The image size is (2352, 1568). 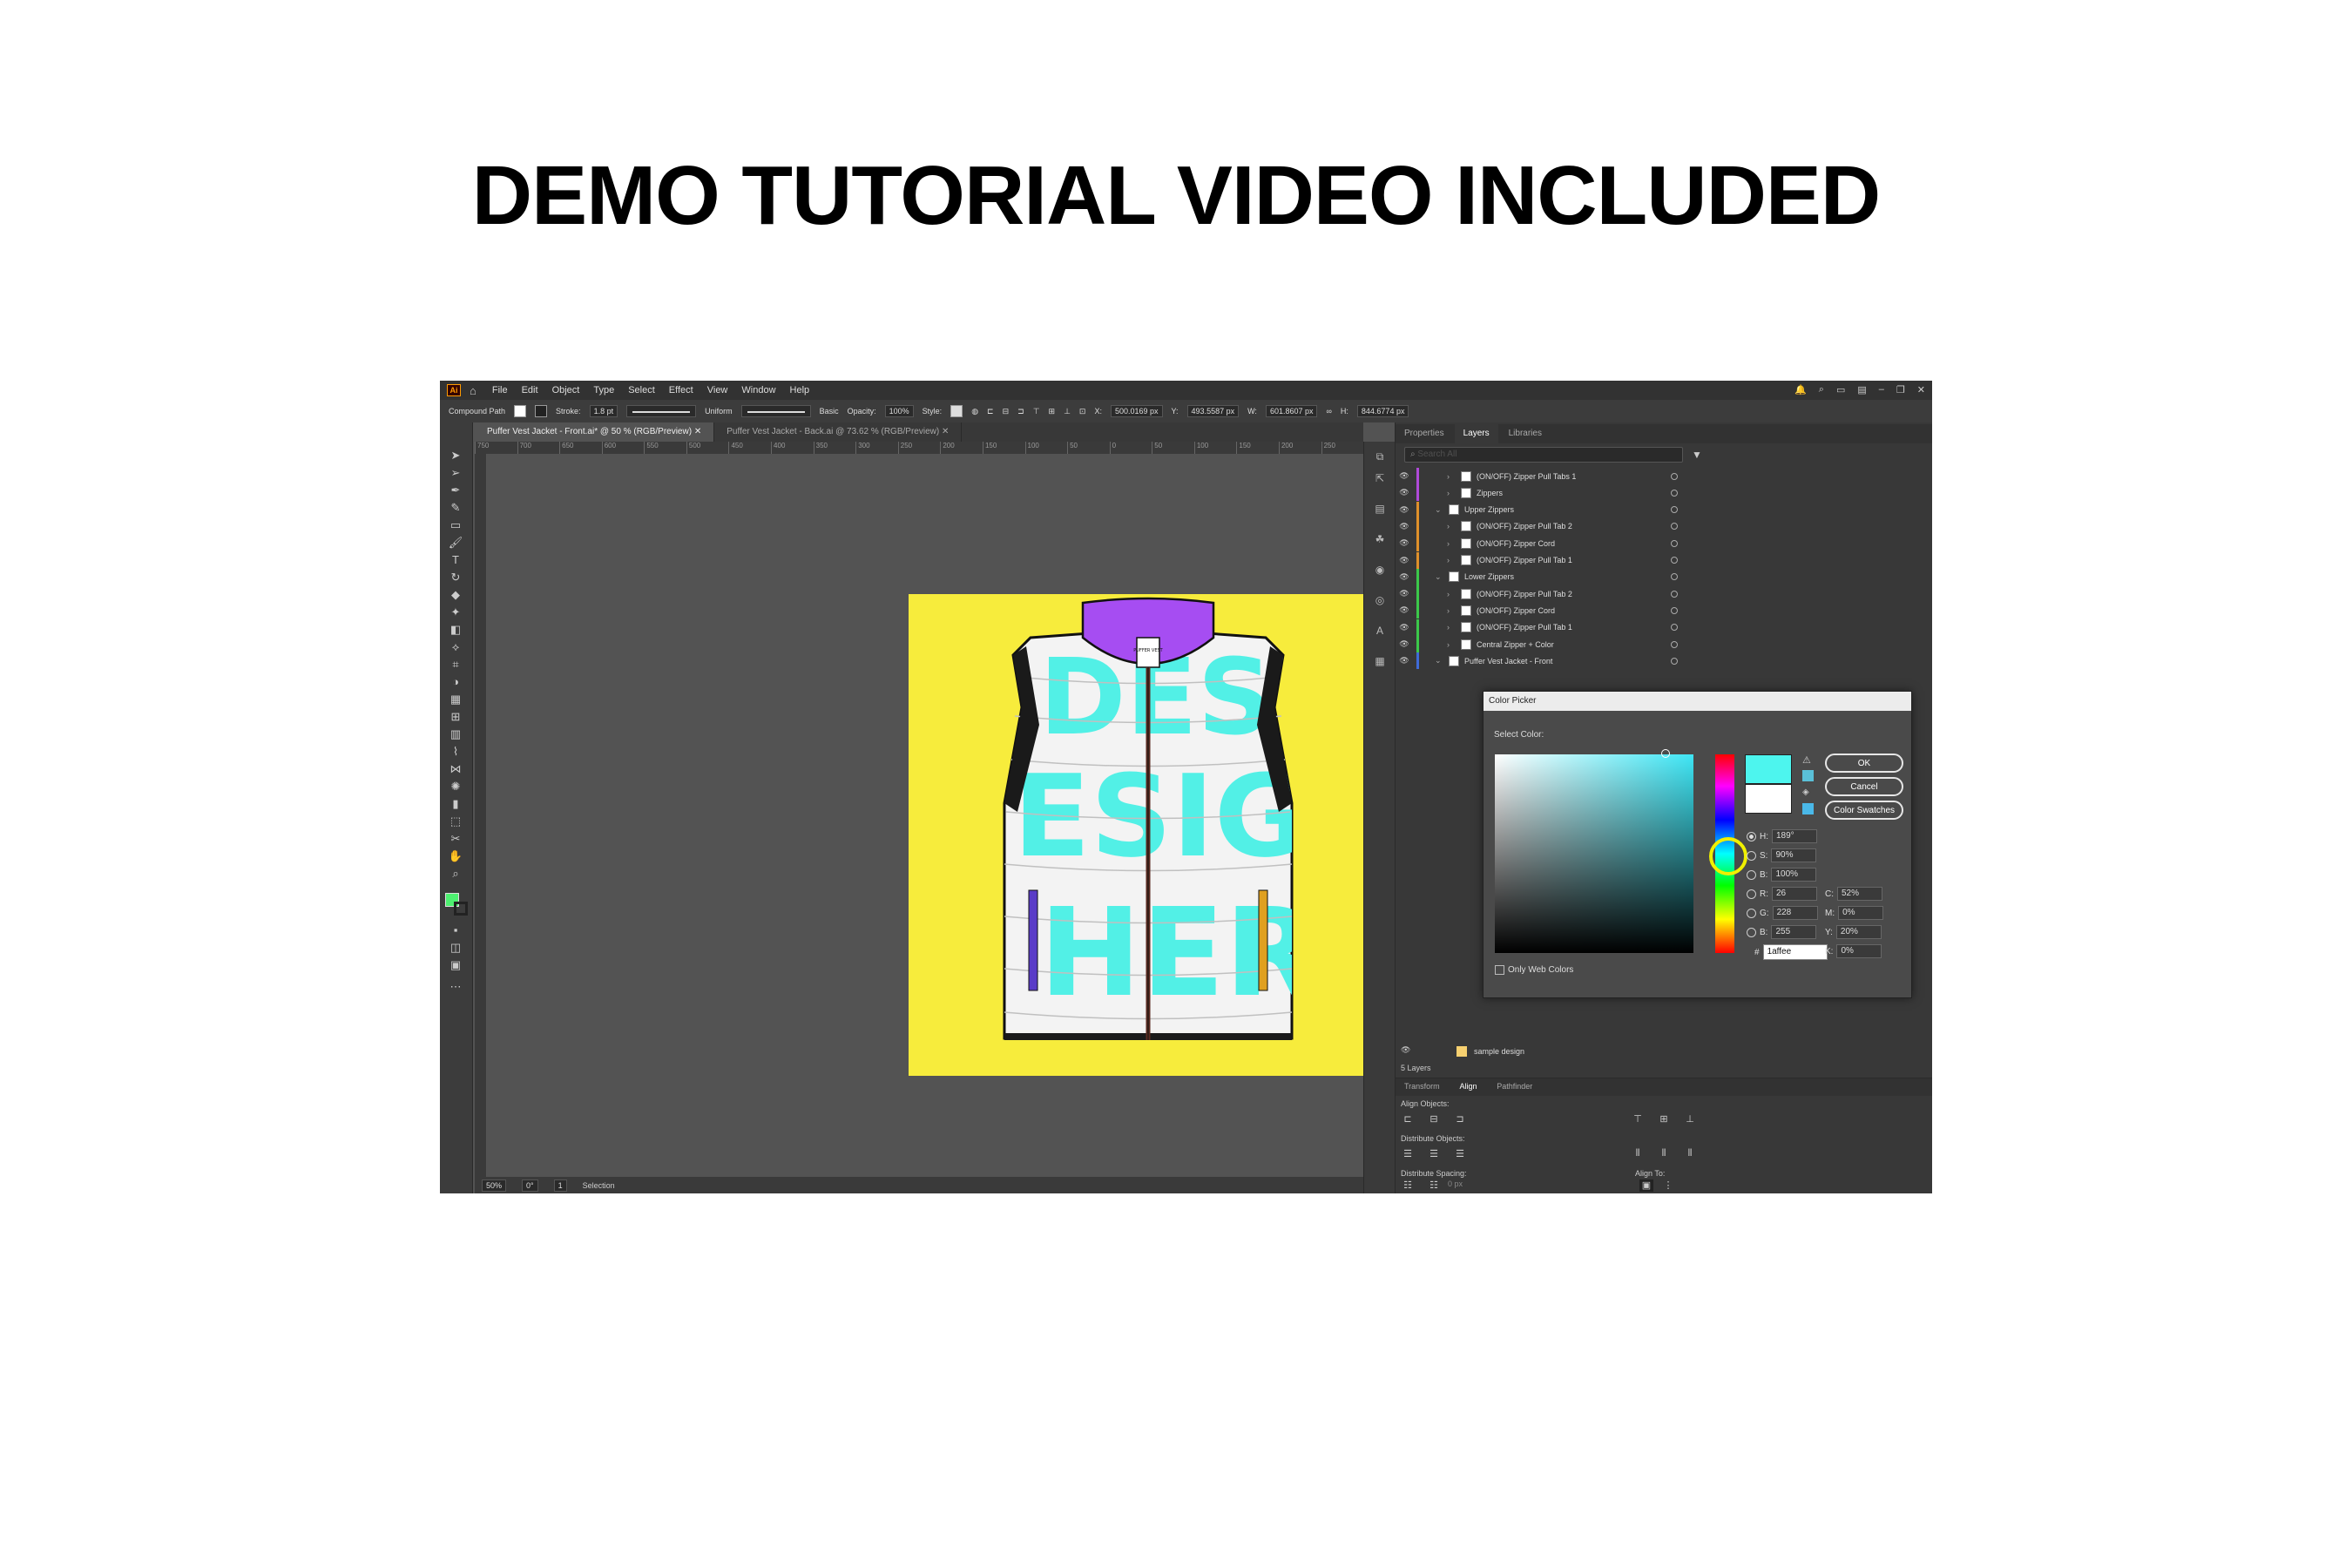 What do you see at coordinates (1664, 1119) in the screenshot?
I see `align-vcenter-icon: ⊞` at bounding box center [1664, 1119].